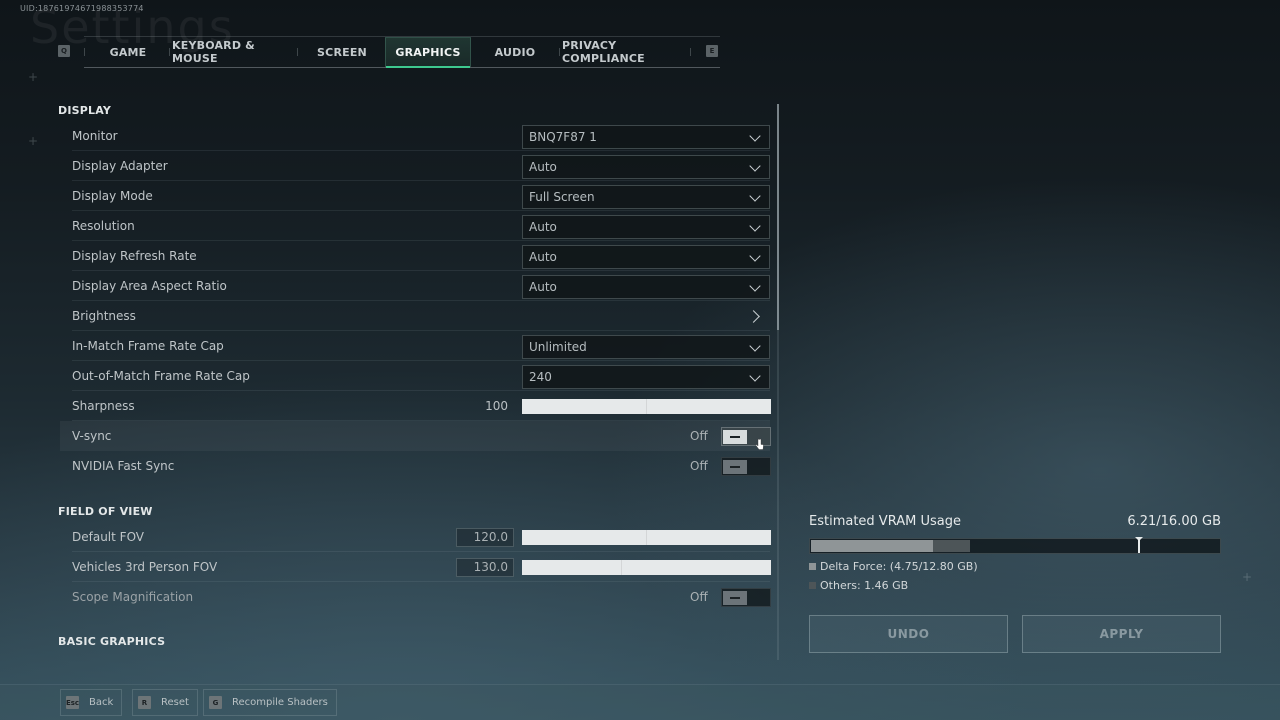 Image resolution: width=1280 pixels, height=720 pixels. Describe the element at coordinates (421, 256) in the screenshot. I see `setting-row-refresh-rate: Display Refresh Rate Auto` at that location.